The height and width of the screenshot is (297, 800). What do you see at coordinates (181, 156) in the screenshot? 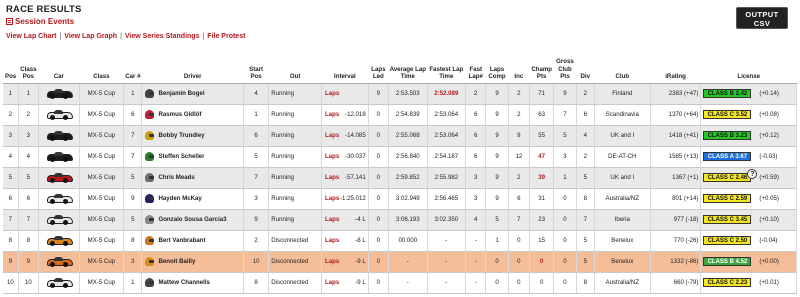
I see `driver-name: Steffen Scheller` at bounding box center [181, 156].